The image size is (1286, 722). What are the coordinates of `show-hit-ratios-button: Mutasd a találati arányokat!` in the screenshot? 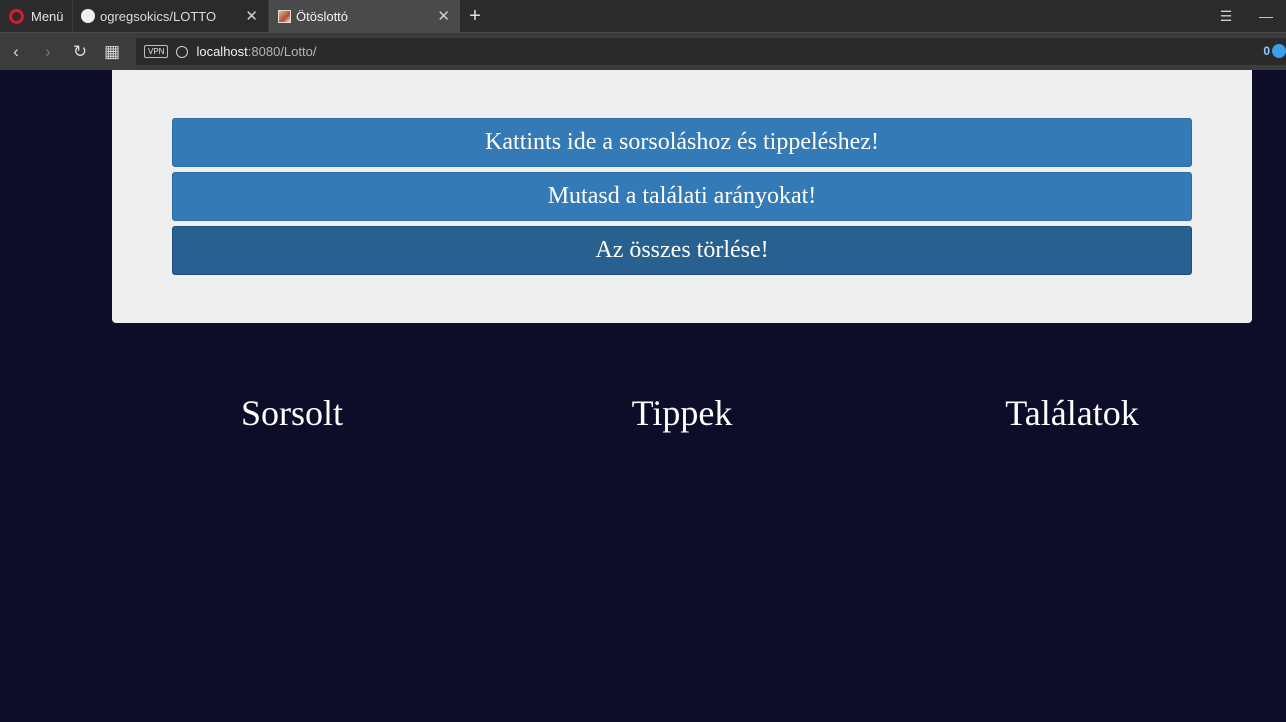 It's located at (682, 196).